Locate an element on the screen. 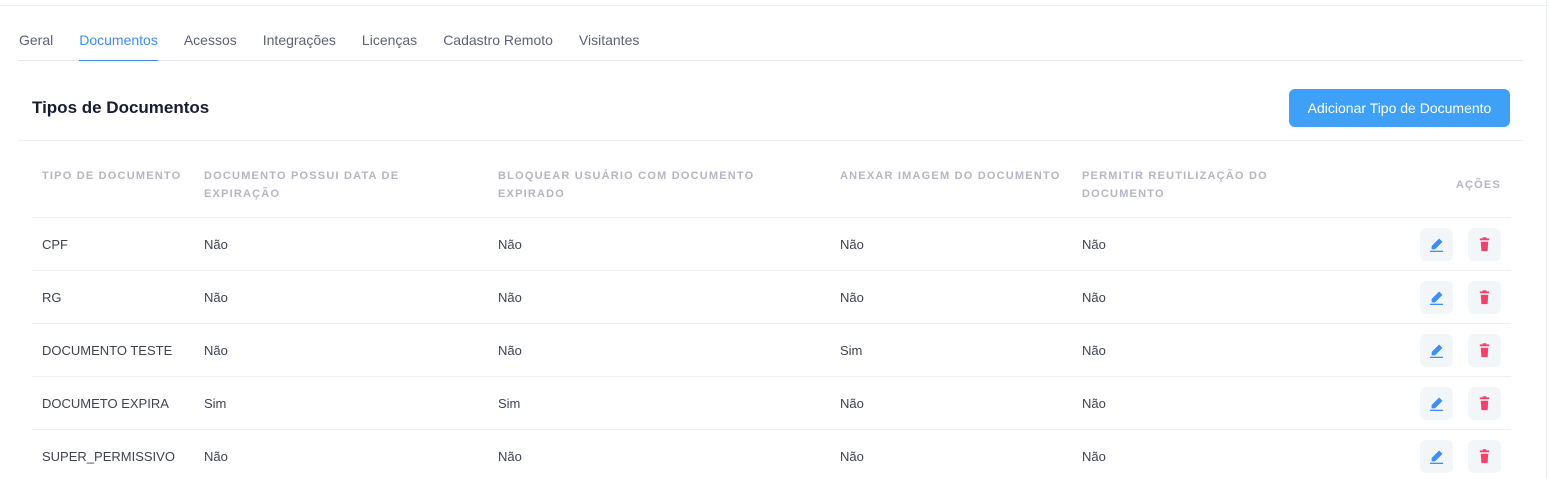 The height and width of the screenshot is (479, 1549). column-header-bloquear: Bloquear usuário com documento expirado is located at coordinates (659, 187).